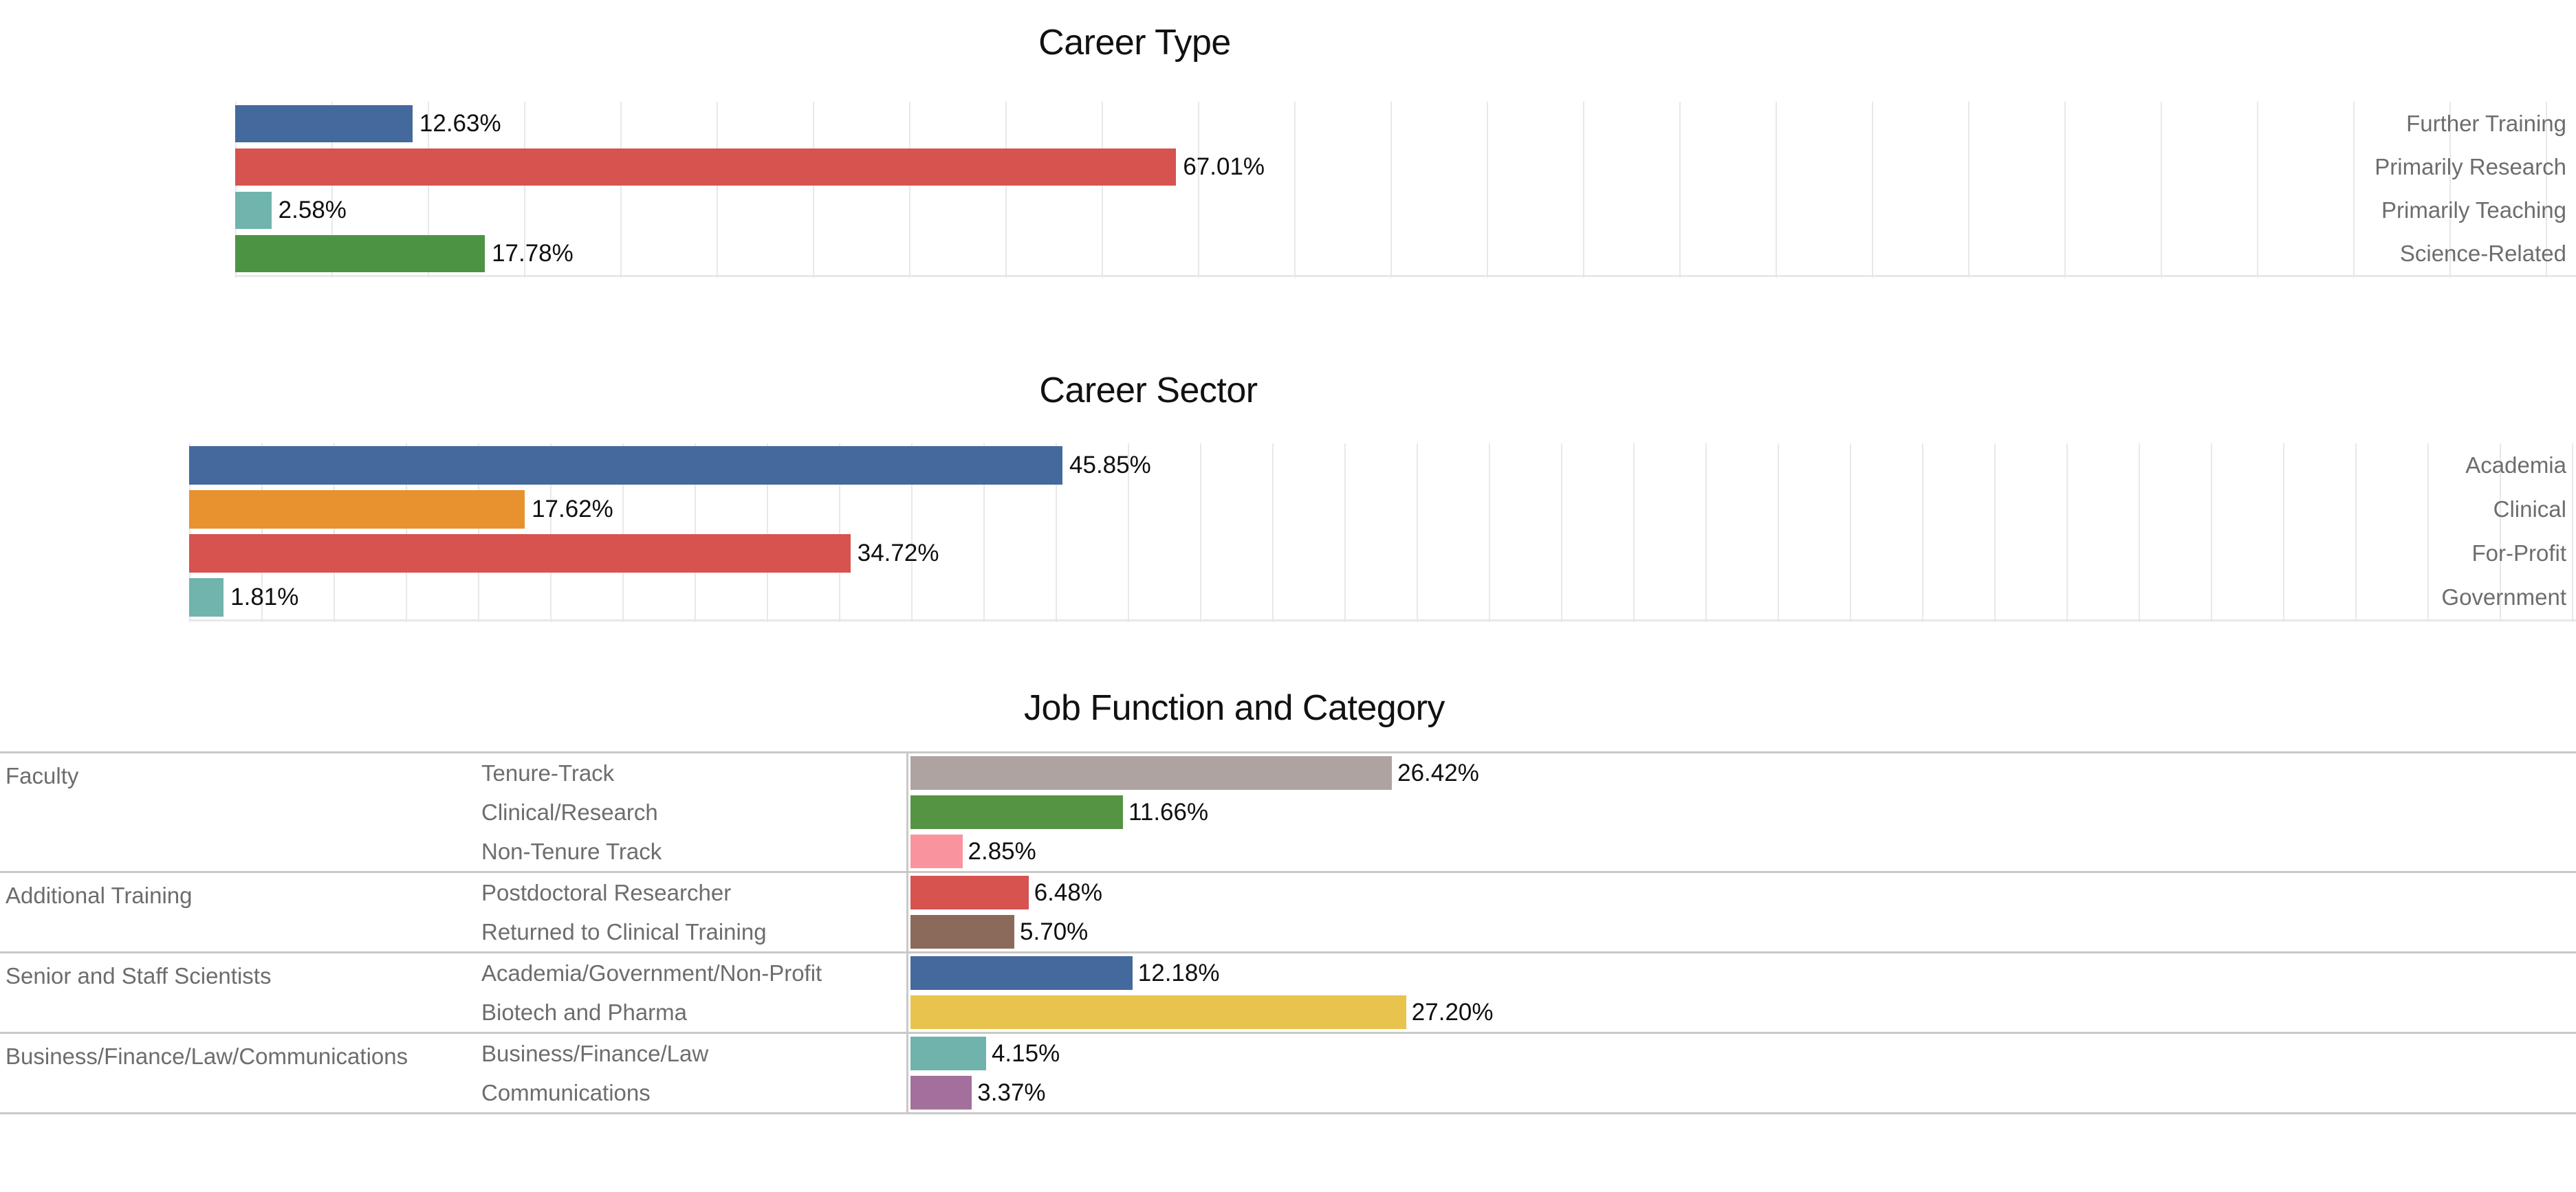  Describe the element at coordinates (651, 973) in the screenshot. I see `subcategory-label: Academia/Government/Non-Profit` at that location.